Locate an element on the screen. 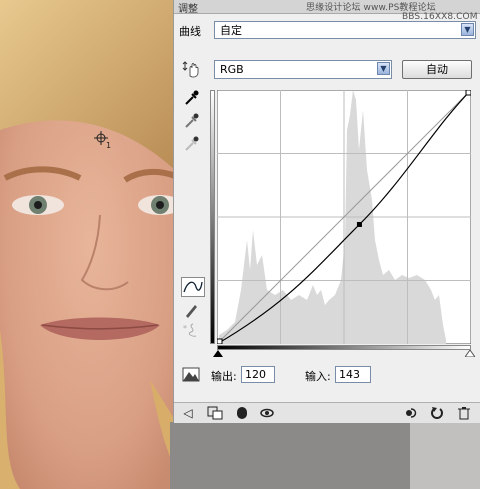 The width and height of the screenshot is (480, 489). mask-icon is located at coordinates (242, 413).